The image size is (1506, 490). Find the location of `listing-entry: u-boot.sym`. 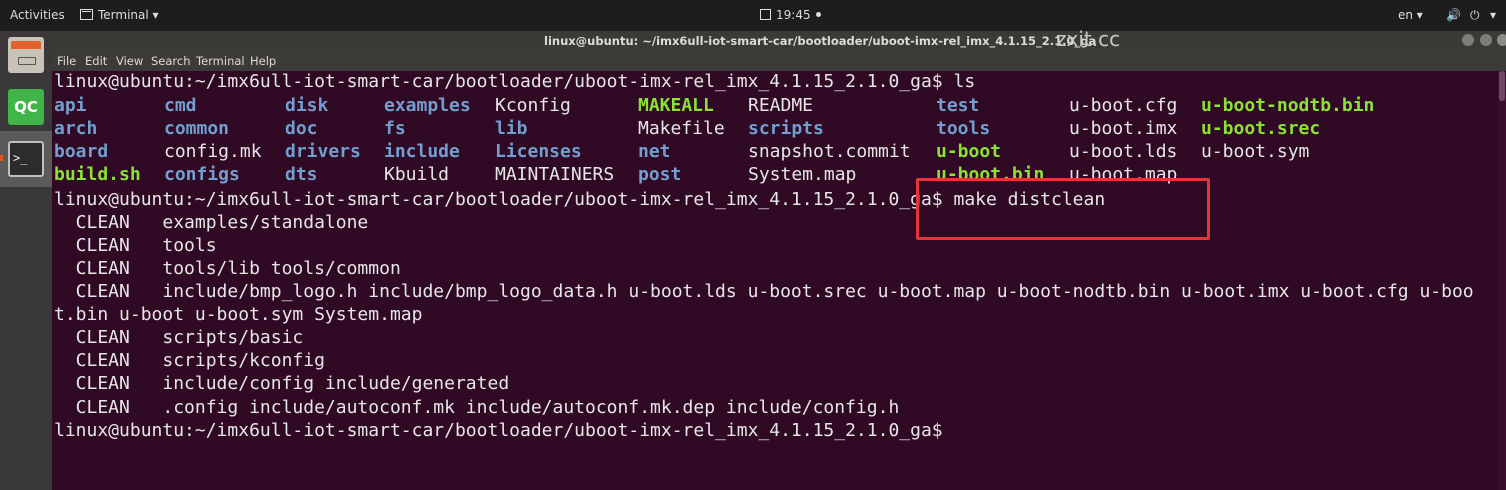

listing-entry: u-boot.sym is located at coordinates (1255, 151).